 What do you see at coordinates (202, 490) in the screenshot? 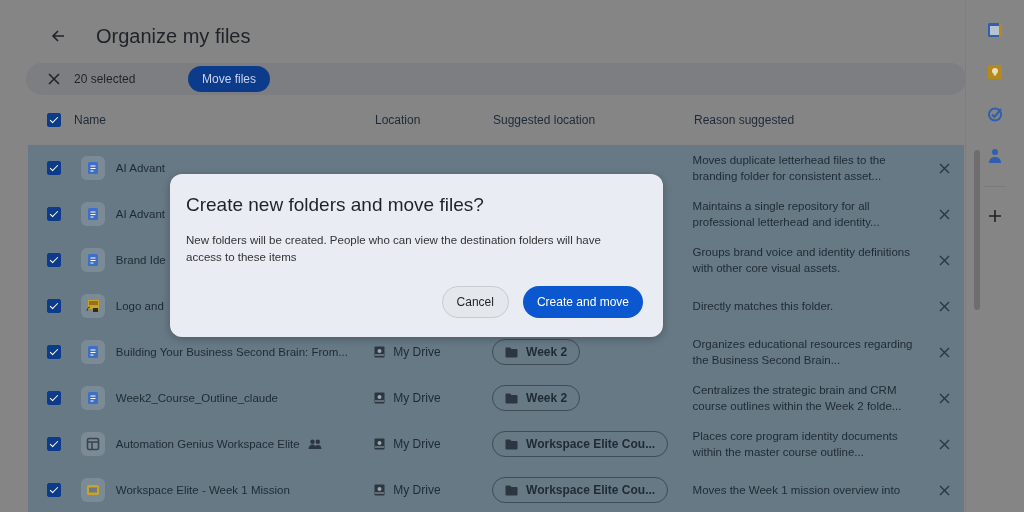
I see `file-name: Workspace Elite - Week 1 Mission` at bounding box center [202, 490].